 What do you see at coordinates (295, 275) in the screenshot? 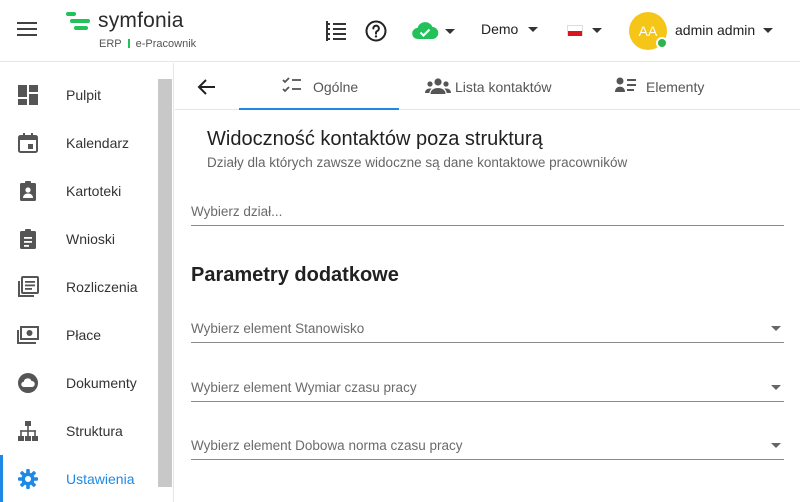
I see `additional-params-title: Parametry dodatkowe` at bounding box center [295, 275].